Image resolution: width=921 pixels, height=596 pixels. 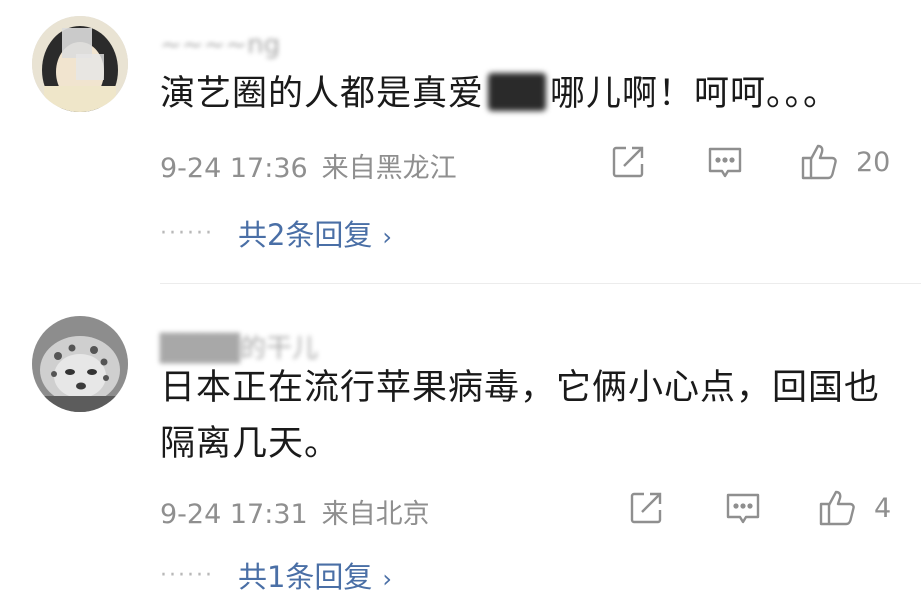 I want to click on username: ~~~~ng, so click(x=220, y=45).